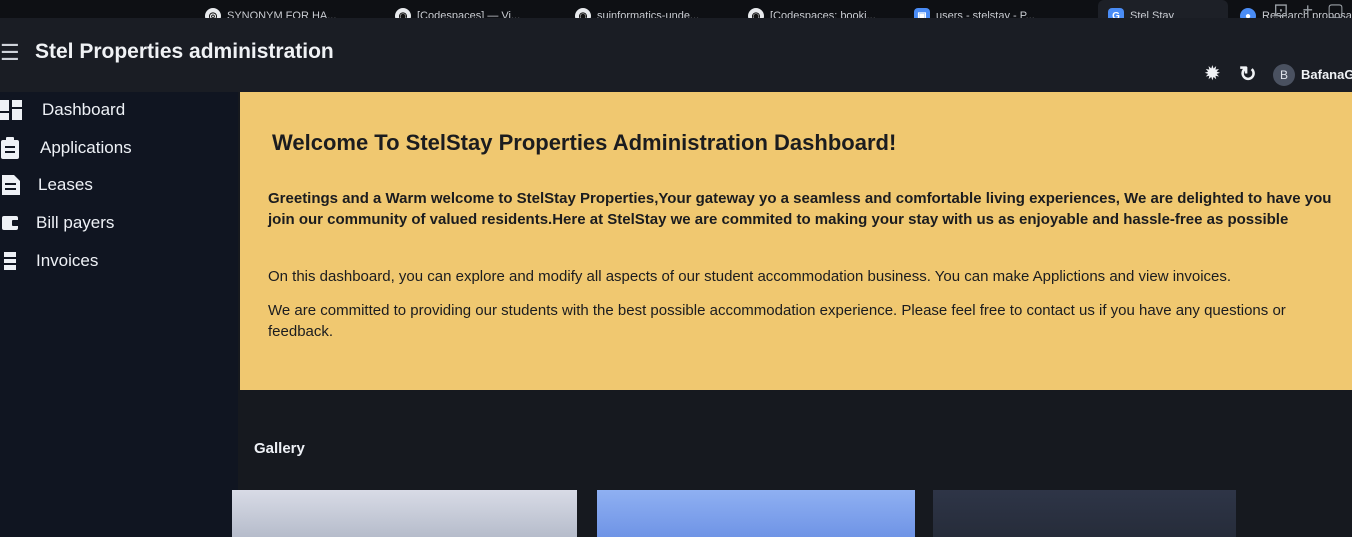  What do you see at coordinates (75, 222) in the screenshot?
I see `sidebar-item-label: Bill payers` at bounding box center [75, 222].